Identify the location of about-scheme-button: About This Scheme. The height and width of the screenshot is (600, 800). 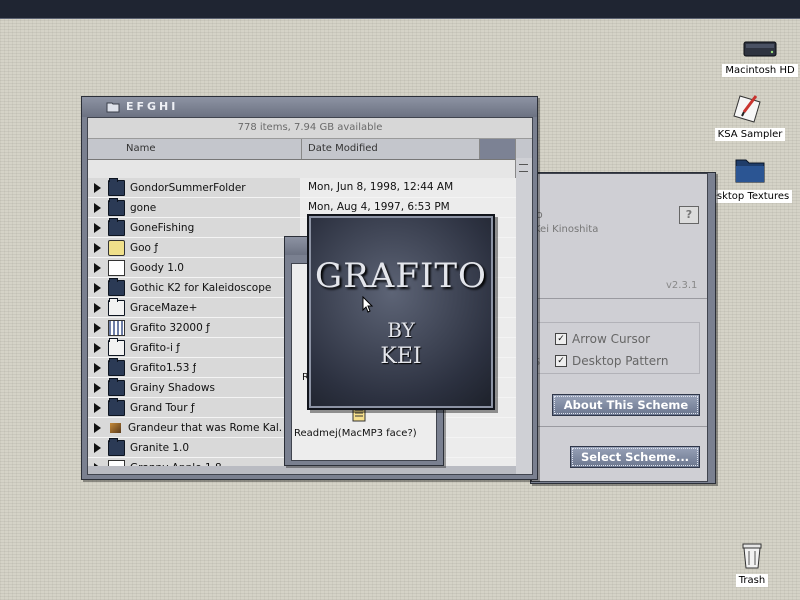
(626, 405).